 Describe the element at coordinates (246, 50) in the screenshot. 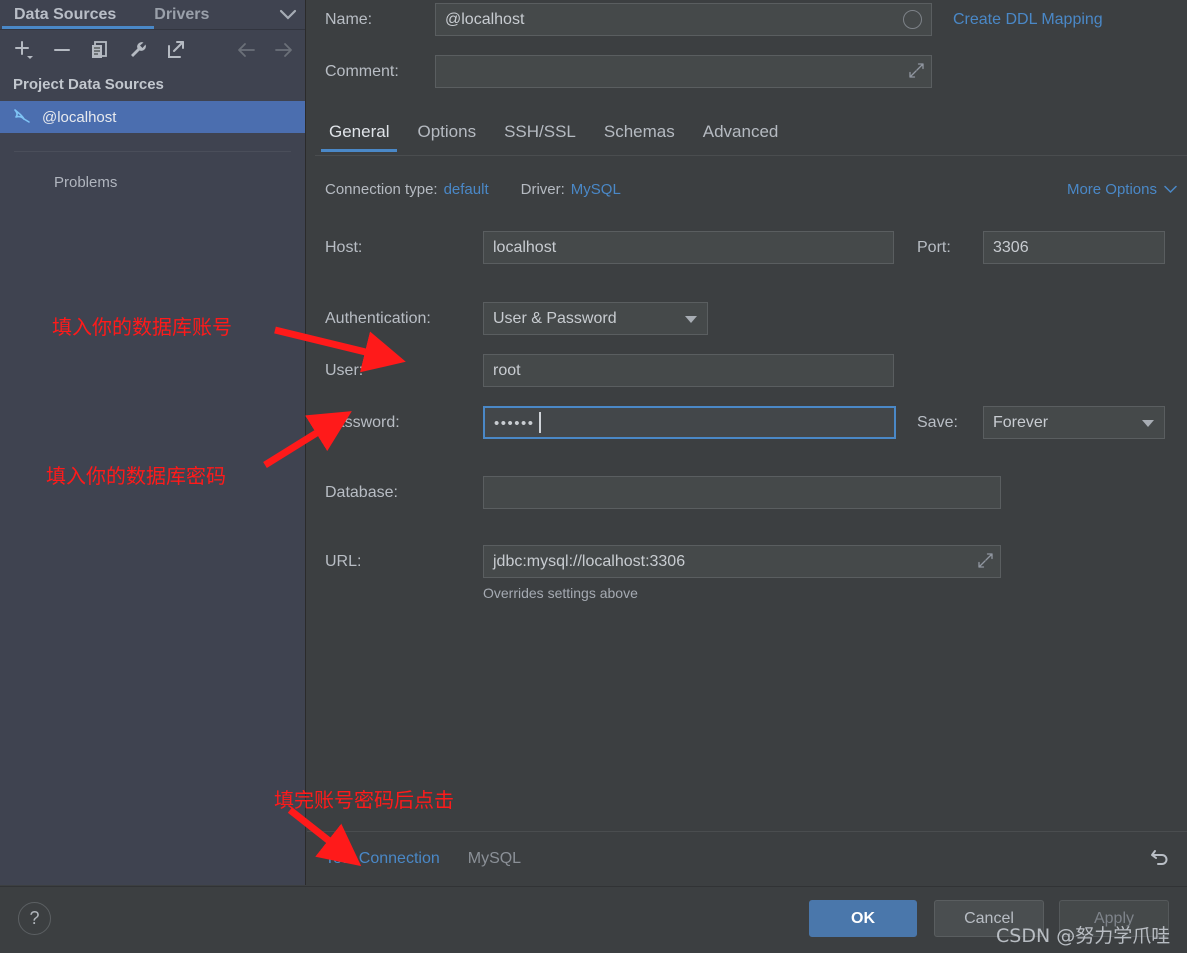

I see `back-arrow-icon` at that location.